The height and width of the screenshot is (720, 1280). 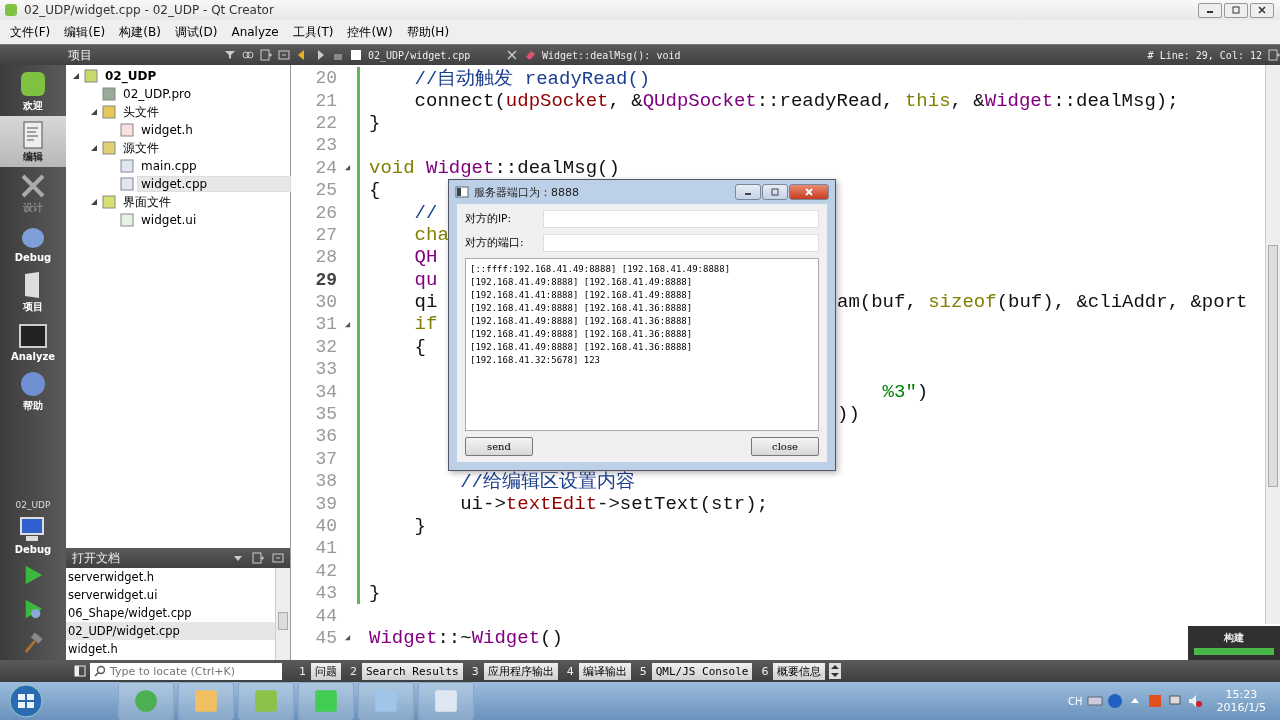 I want to click on restore-icon, so click(x=1236, y=10).